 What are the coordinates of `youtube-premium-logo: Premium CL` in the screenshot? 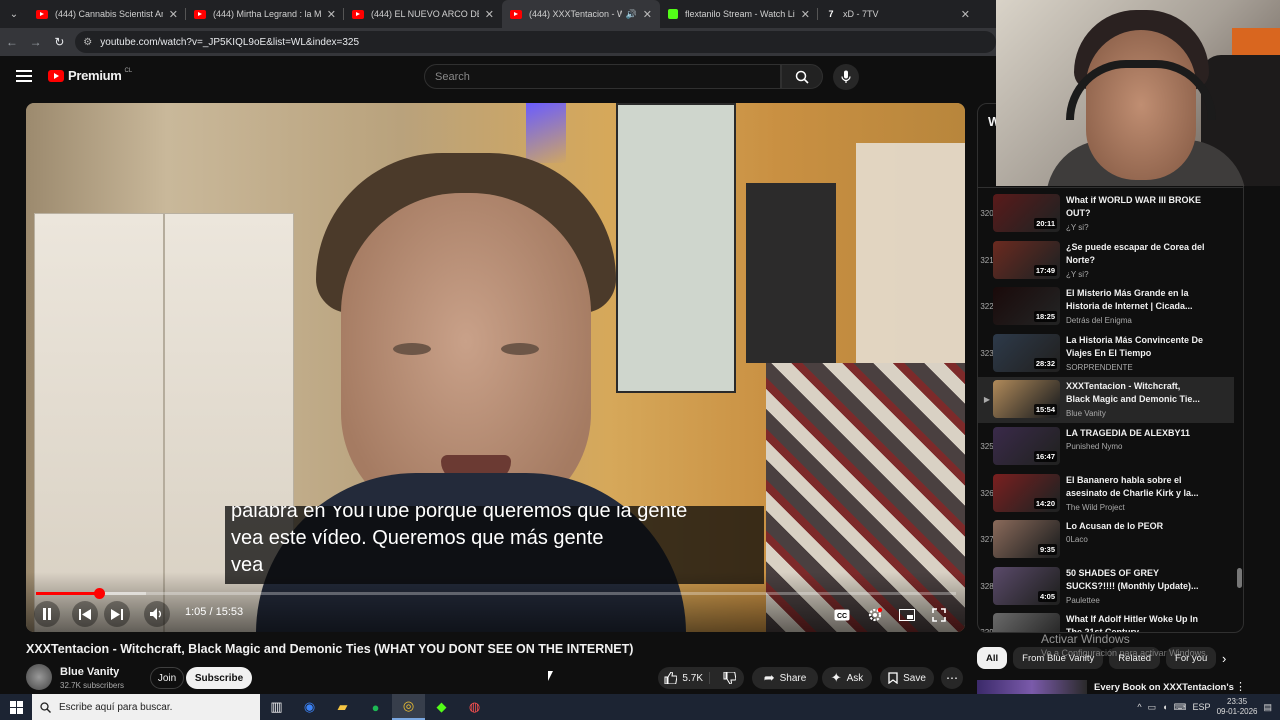 It's located at (90, 75).